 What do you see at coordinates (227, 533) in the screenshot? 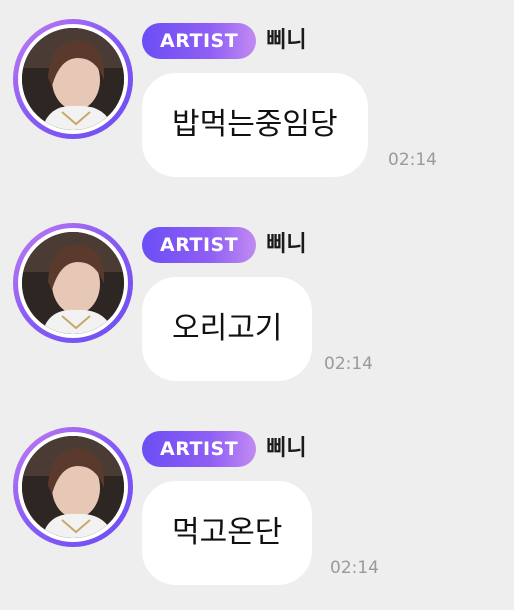
I see `message-bubble: 먹고온단` at bounding box center [227, 533].